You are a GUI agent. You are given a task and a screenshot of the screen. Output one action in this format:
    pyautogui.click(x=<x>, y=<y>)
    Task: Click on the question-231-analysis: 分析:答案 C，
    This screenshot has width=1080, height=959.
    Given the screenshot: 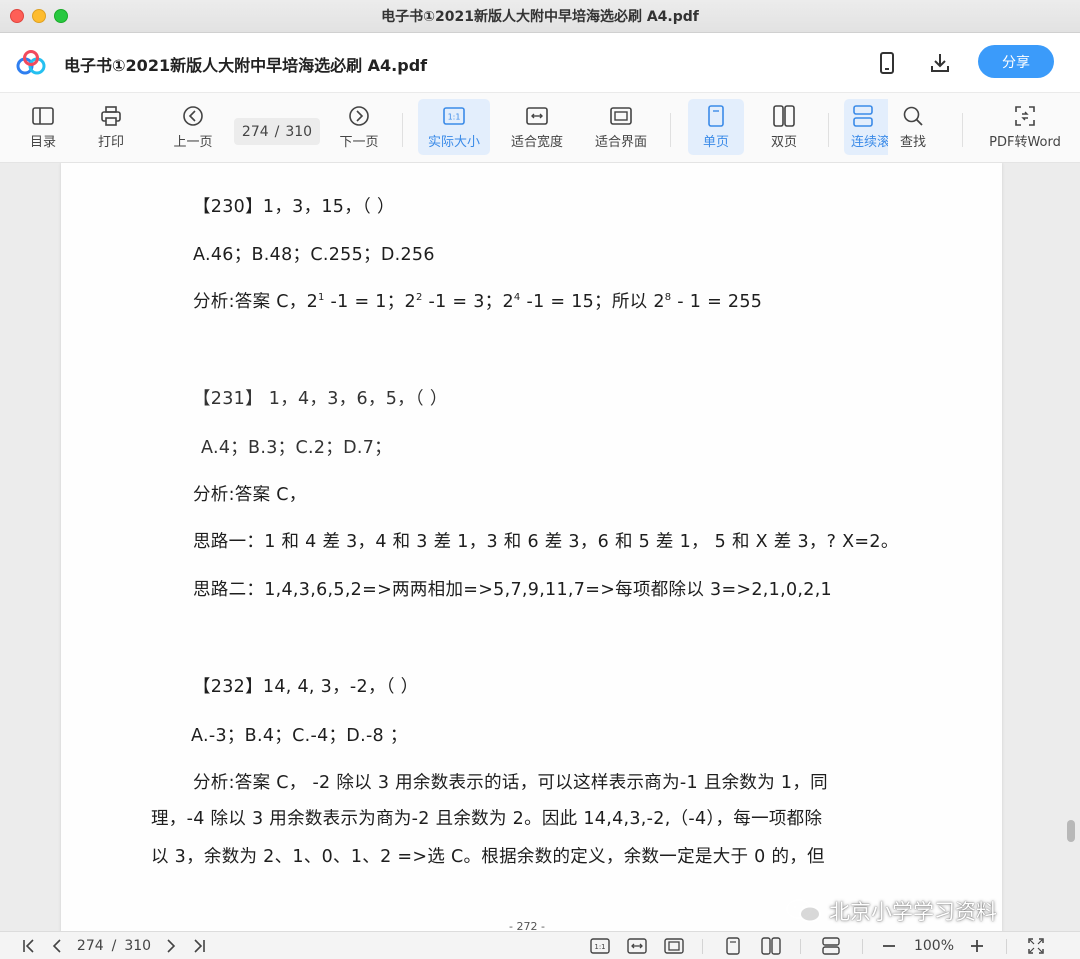 What is the action you would take?
    pyautogui.click(x=250, y=495)
    